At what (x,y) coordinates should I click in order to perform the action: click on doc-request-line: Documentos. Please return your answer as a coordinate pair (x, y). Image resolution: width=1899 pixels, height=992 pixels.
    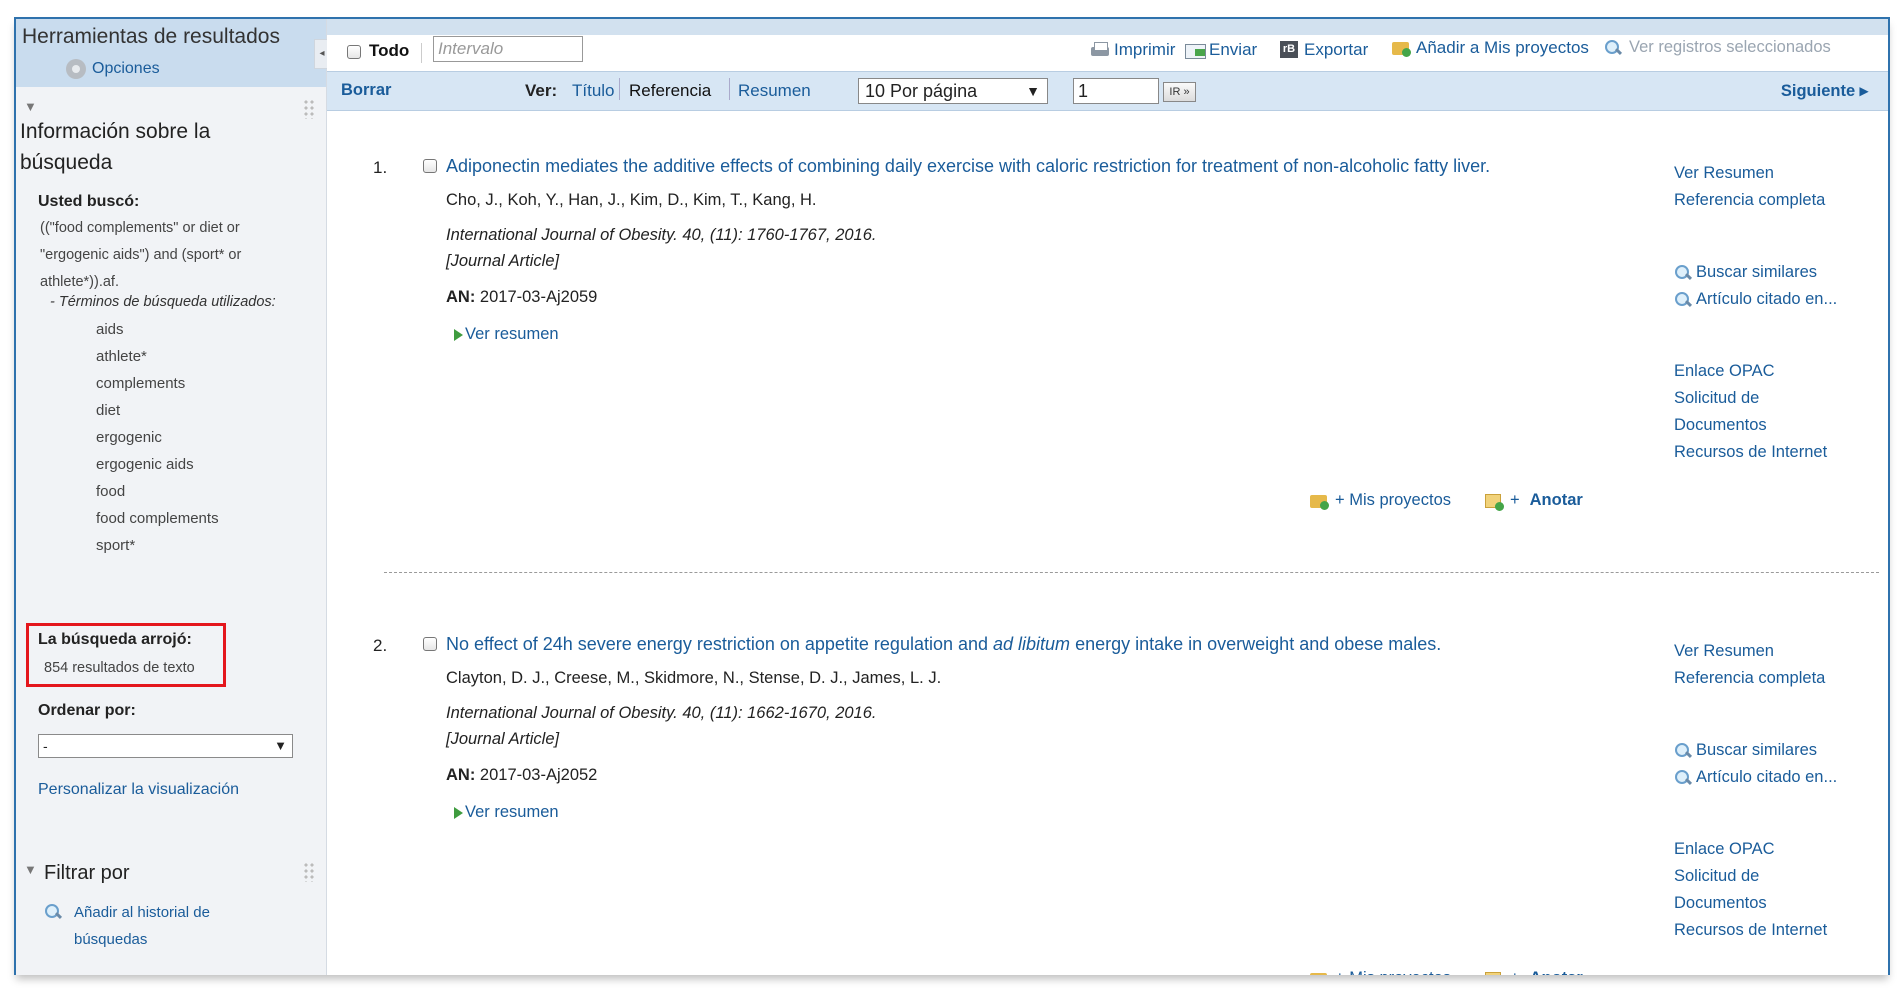
    Looking at the image, I should click on (1720, 903).